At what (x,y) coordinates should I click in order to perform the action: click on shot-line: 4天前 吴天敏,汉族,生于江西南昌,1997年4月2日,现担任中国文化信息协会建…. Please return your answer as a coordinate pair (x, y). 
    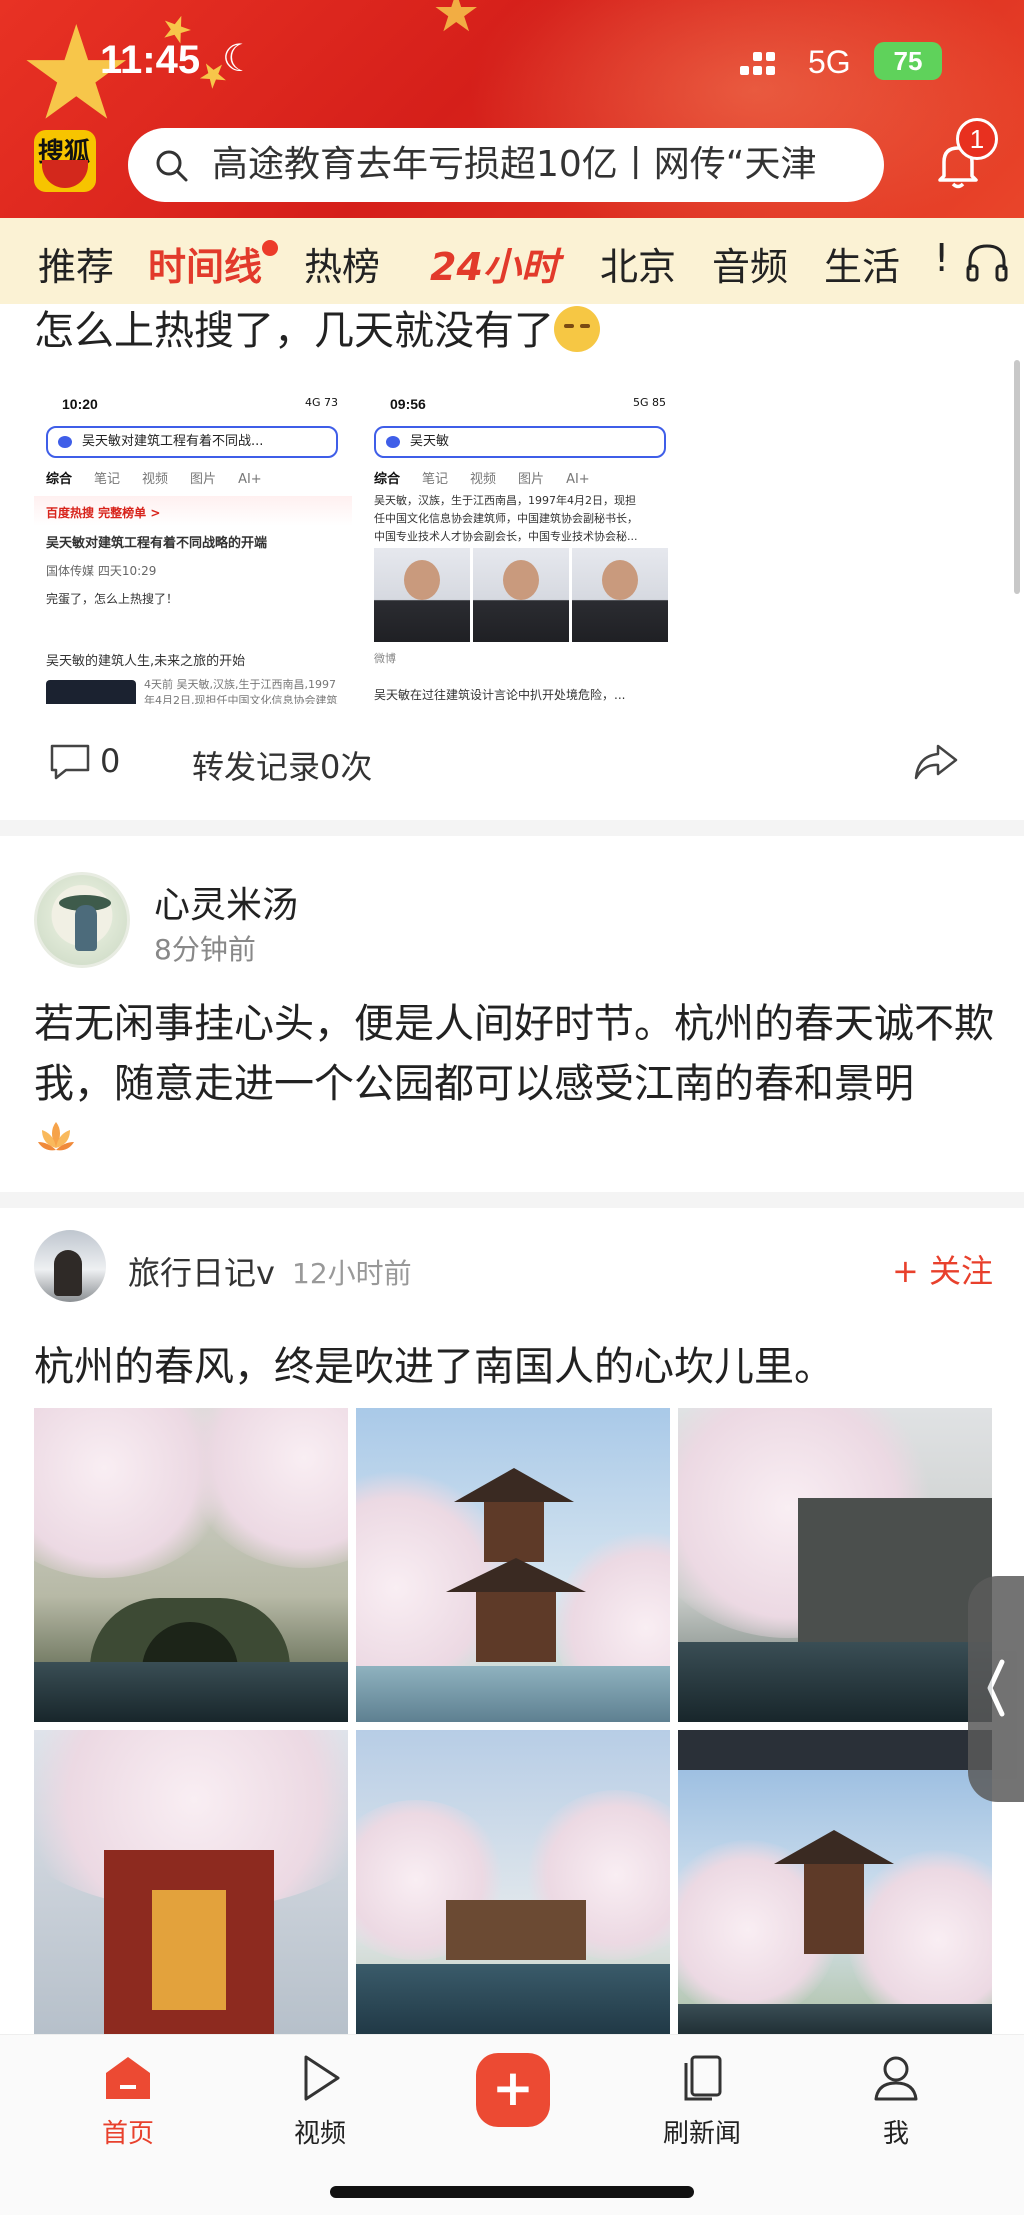
    Looking at the image, I should click on (241, 691).